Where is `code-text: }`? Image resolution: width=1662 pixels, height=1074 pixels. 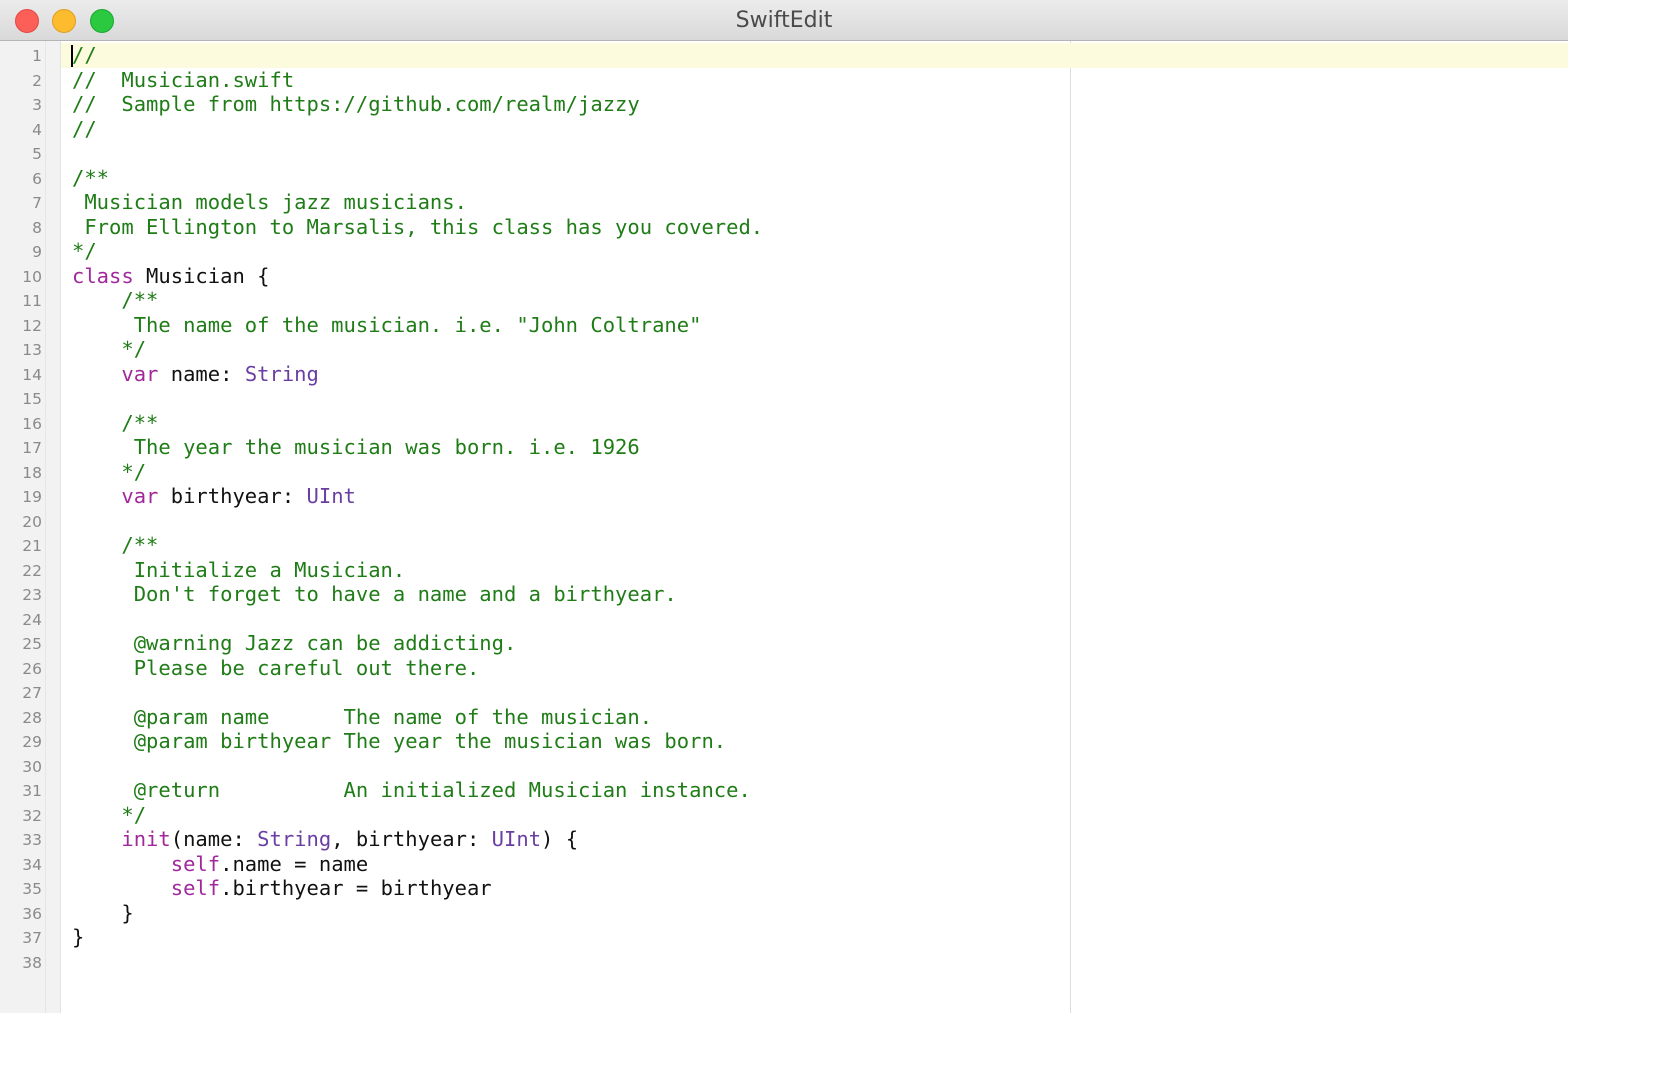
code-text: } is located at coordinates (103, 913).